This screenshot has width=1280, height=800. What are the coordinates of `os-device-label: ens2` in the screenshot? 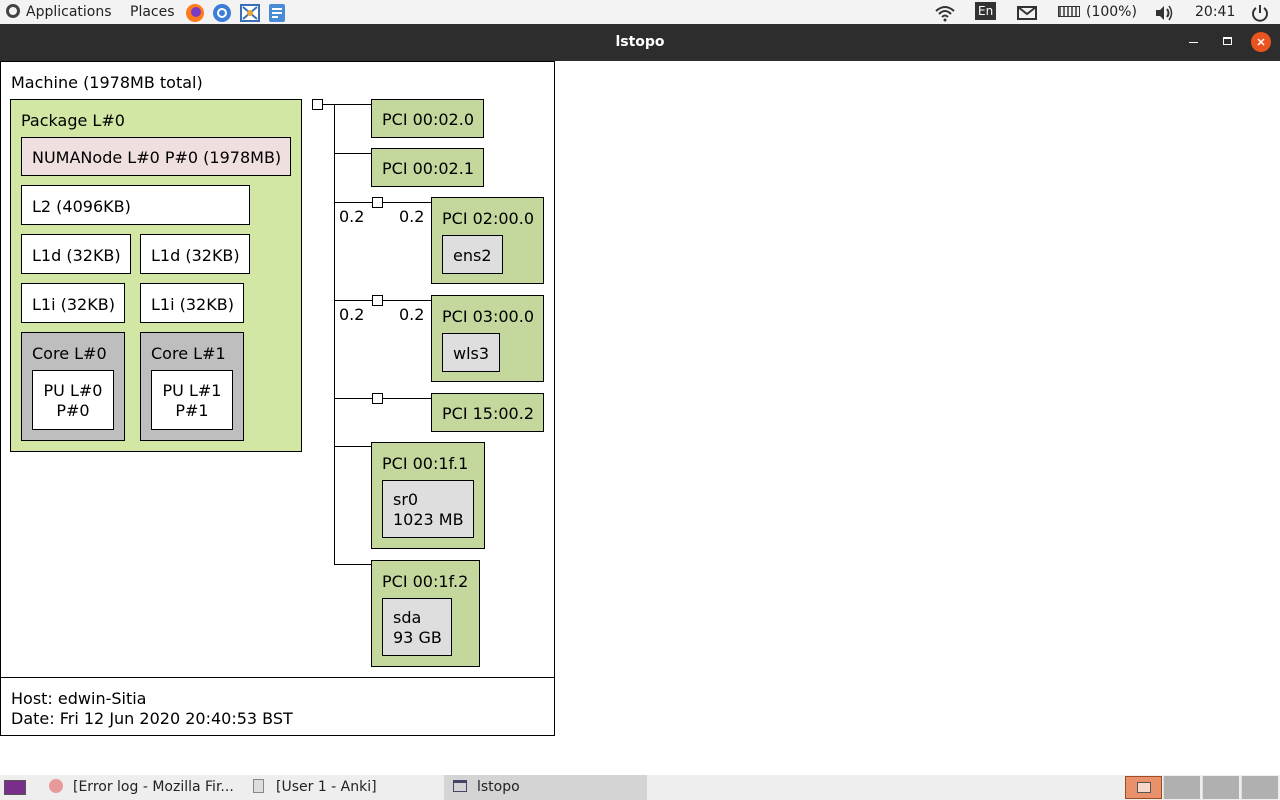 It's located at (472, 255).